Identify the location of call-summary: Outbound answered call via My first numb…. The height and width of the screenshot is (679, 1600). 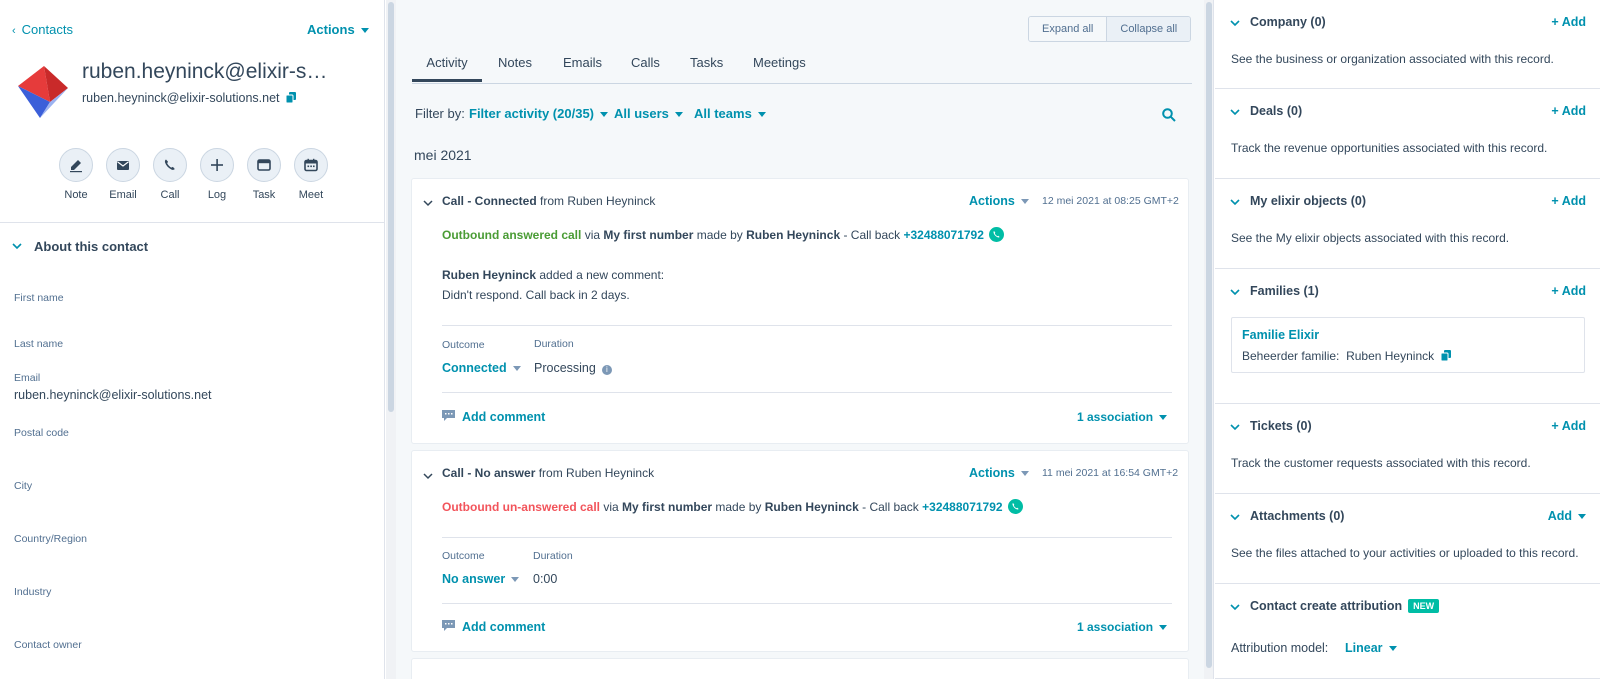
(723, 234).